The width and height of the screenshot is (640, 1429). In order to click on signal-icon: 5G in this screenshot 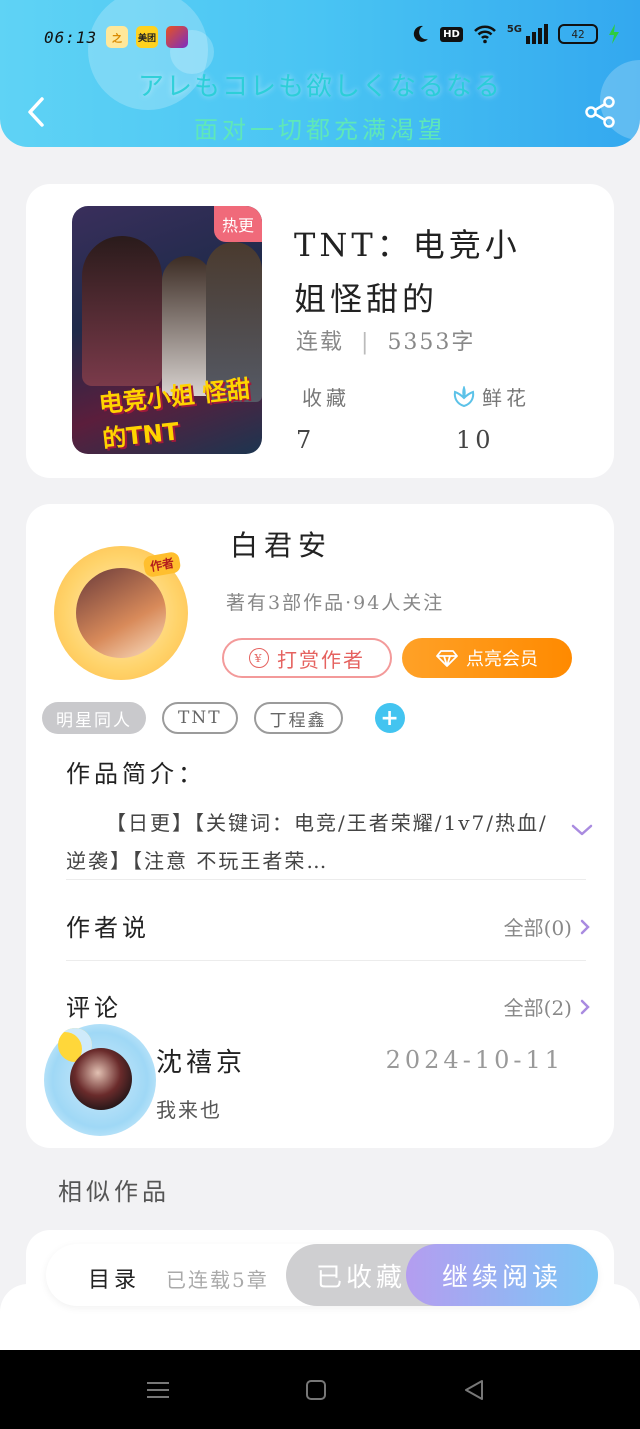, I will do `click(527, 34)`.